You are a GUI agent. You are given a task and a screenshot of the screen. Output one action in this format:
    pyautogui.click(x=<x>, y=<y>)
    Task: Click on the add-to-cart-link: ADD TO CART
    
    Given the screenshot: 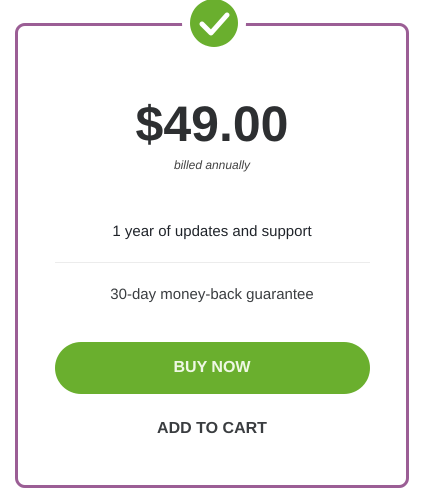 What is the action you would take?
    pyautogui.click(x=212, y=429)
    